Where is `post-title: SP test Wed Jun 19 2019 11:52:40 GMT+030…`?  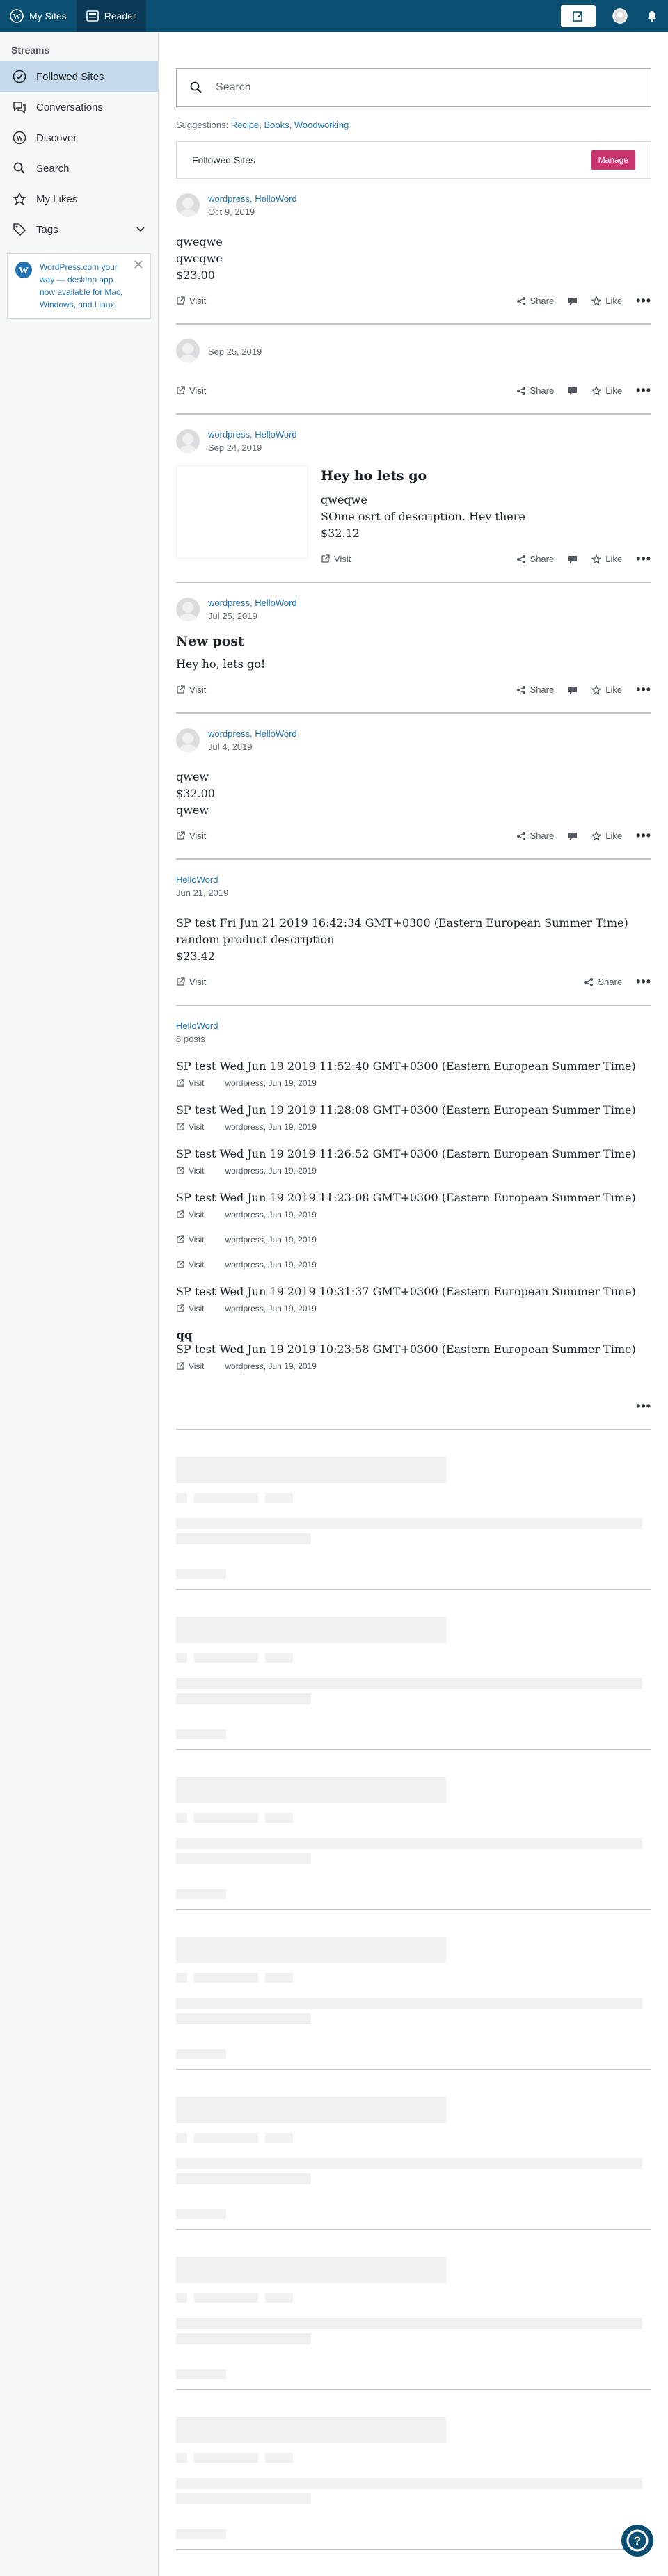 post-title: SP test Wed Jun 19 2019 11:52:40 GMT+030… is located at coordinates (413, 1066).